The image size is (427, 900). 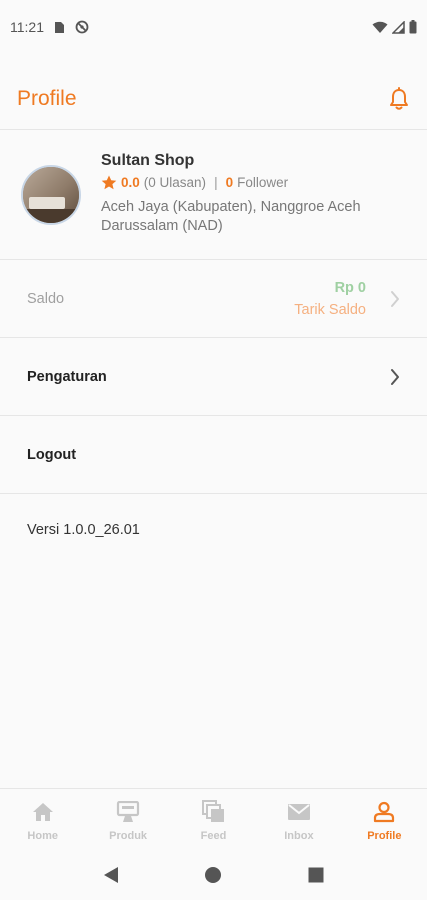 I want to click on back-icon, so click(x=111, y=875).